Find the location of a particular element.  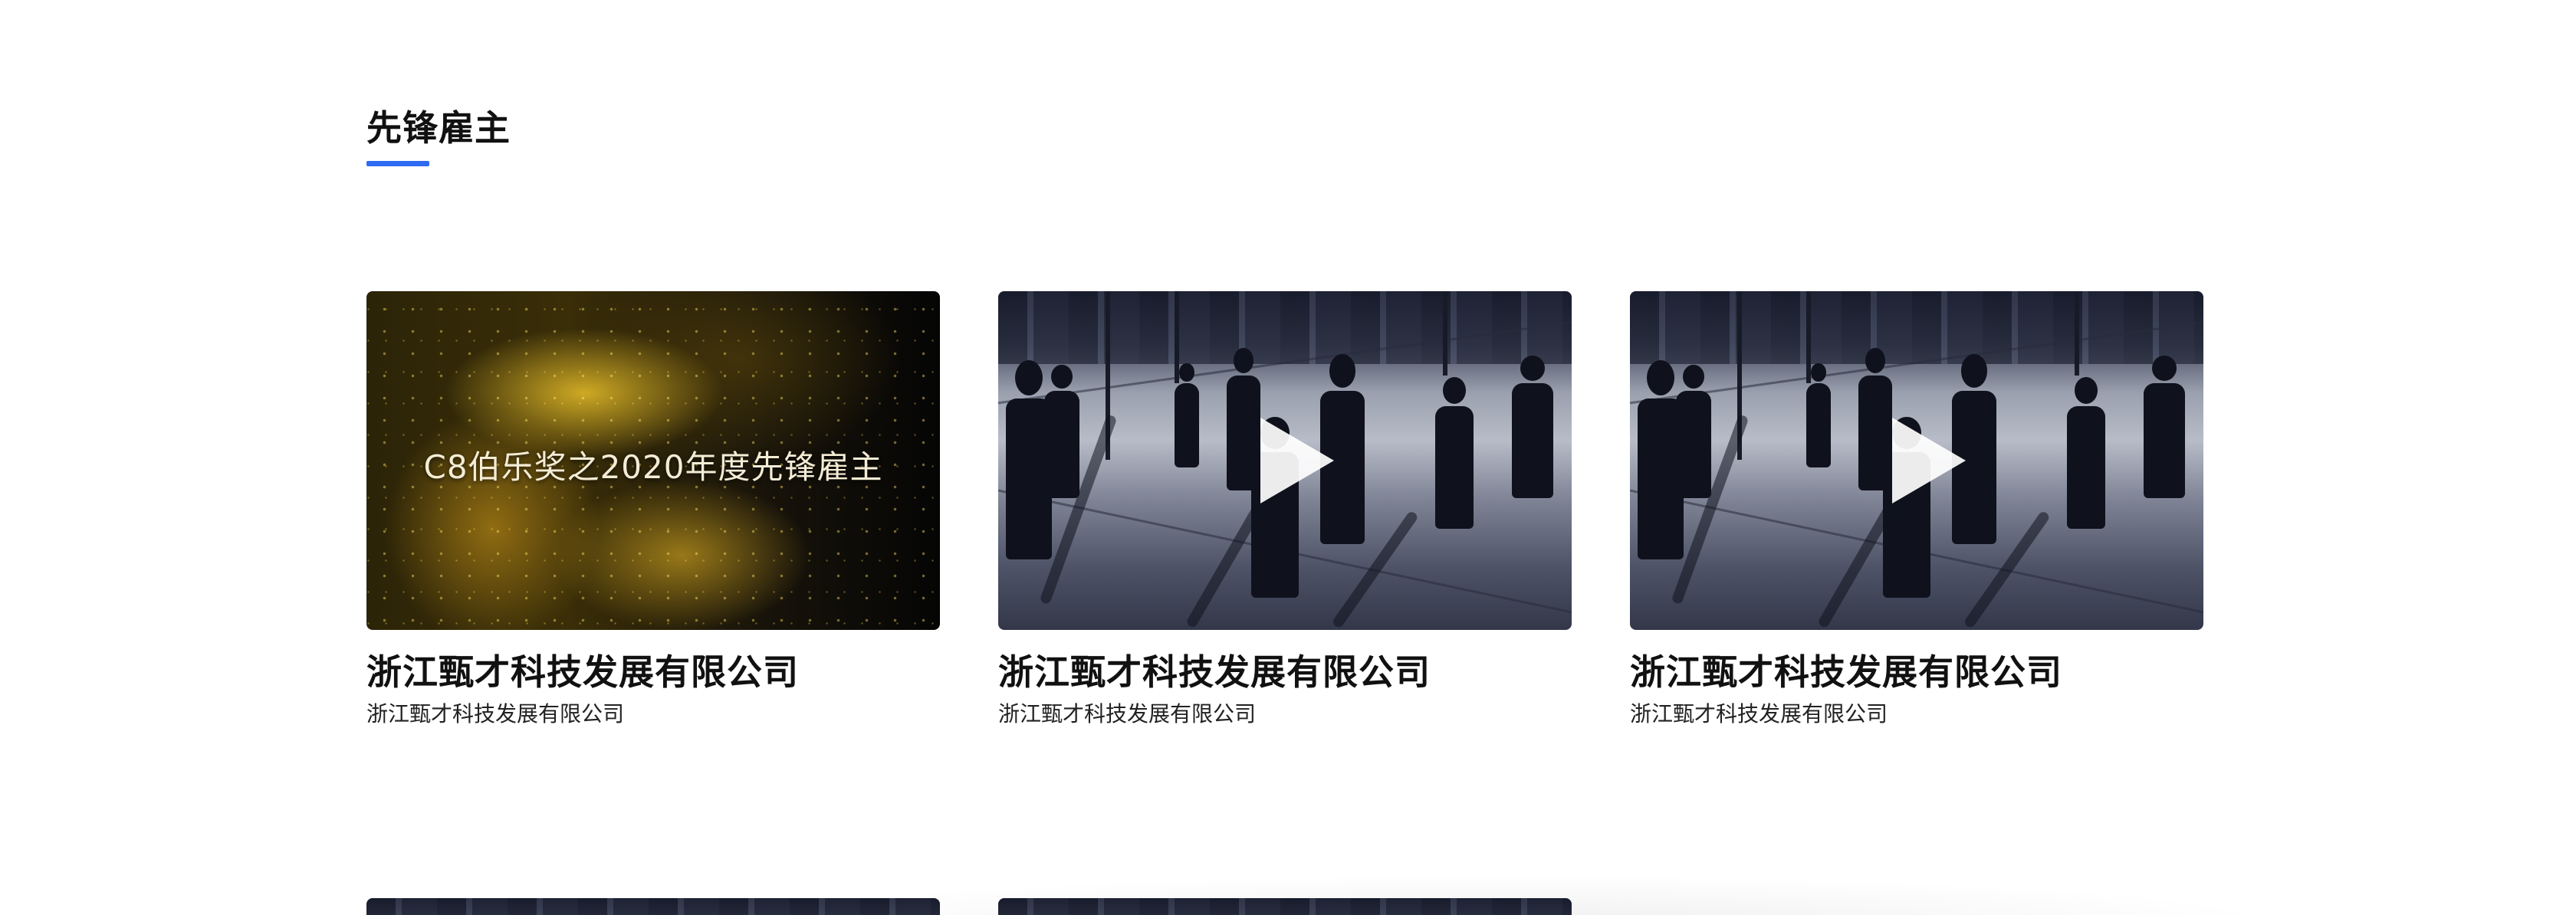

section-header: 先锋雇主 is located at coordinates (439, 137).